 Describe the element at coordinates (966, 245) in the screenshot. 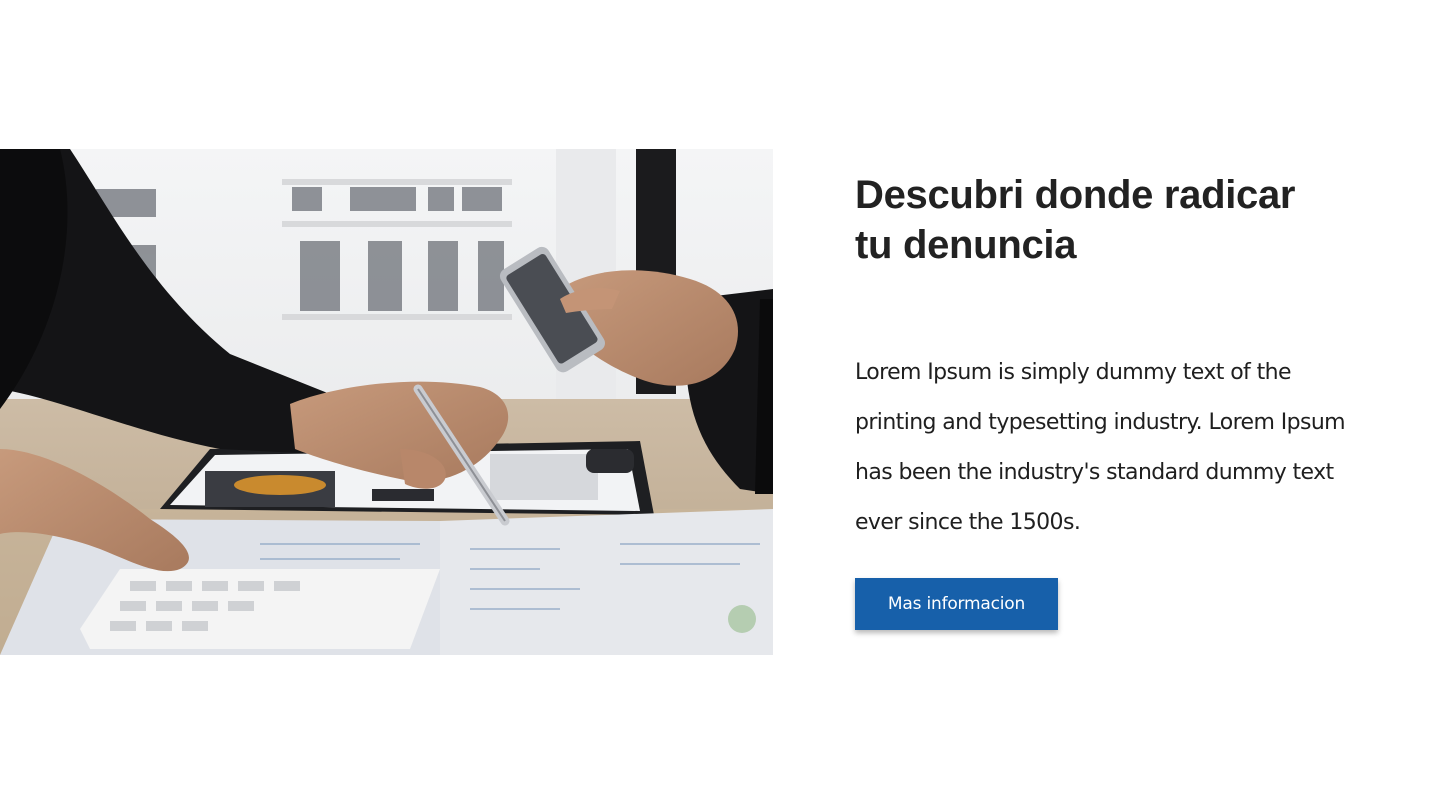

I see `feature-title-line-2: tu denuncia` at that location.